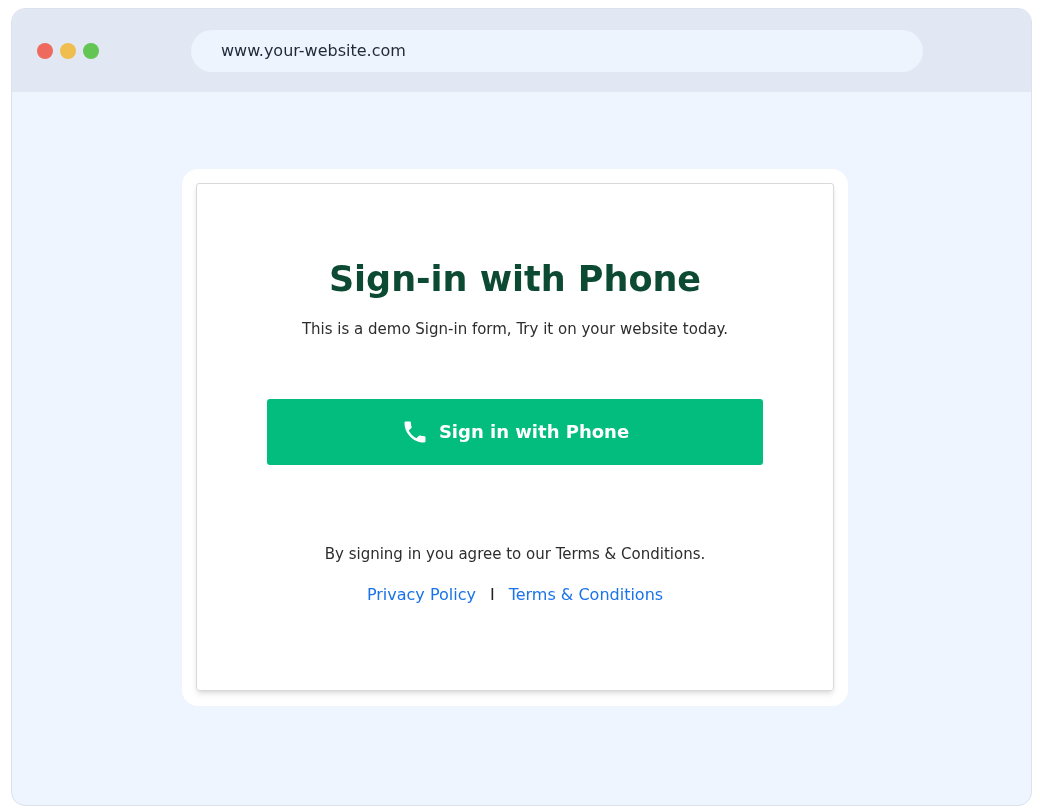 The image size is (1040, 812). Describe the element at coordinates (313, 50) in the screenshot. I see `url-text: www.your-website.com` at that location.